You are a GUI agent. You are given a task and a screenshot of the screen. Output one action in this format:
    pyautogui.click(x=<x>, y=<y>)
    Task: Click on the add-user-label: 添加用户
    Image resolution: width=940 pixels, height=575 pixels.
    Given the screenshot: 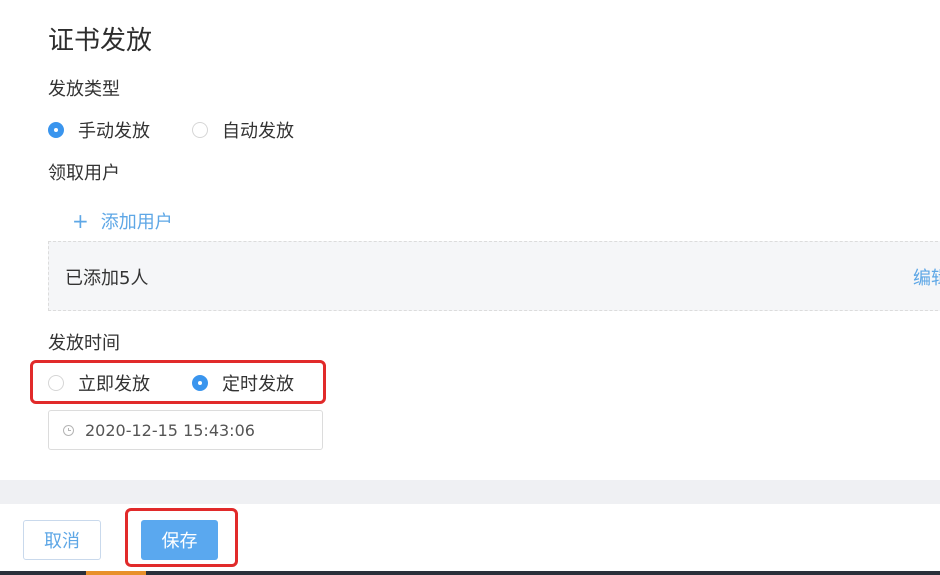 What is the action you would take?
    pyautogui.click(x=136, y=222)
    